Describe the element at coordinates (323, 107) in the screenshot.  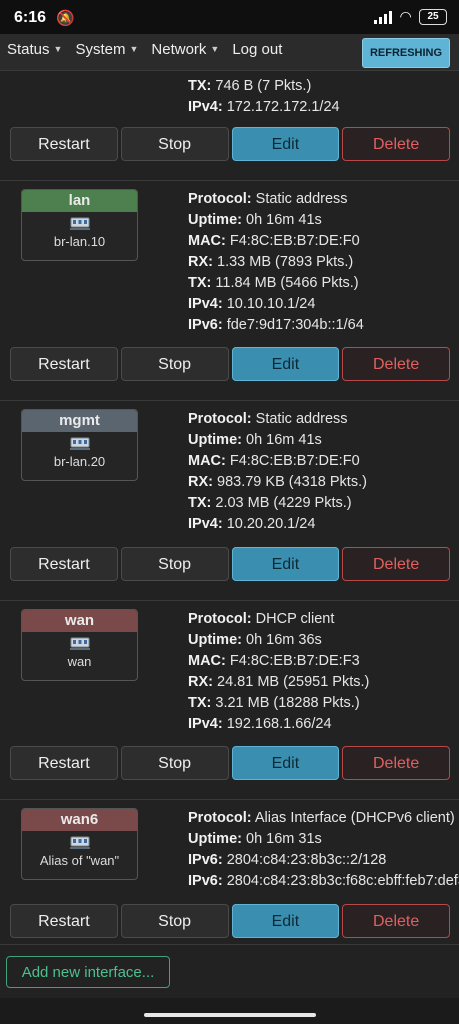
I see `detail-row: IPv4: 172.172.172.1/24` at that location.